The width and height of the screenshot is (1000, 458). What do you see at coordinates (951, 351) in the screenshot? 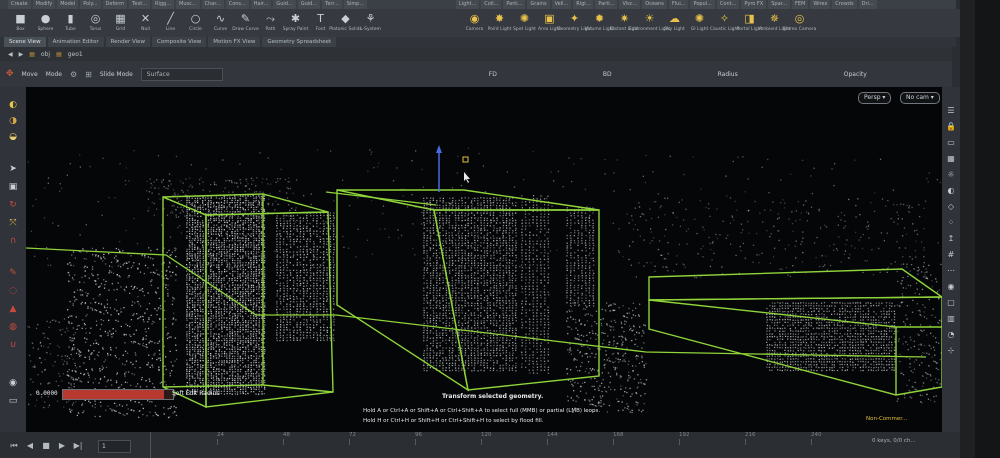
I see `guides-icon: ⊹` at bounding box center [951, 351].